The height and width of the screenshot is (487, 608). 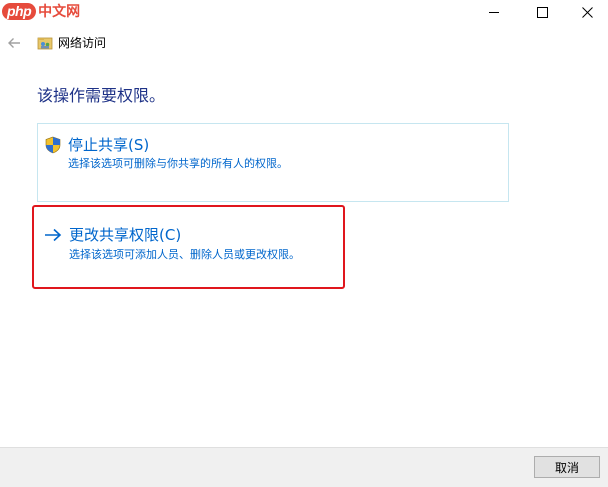 I want to click on minimize-icon, so click(x=494, y=12).